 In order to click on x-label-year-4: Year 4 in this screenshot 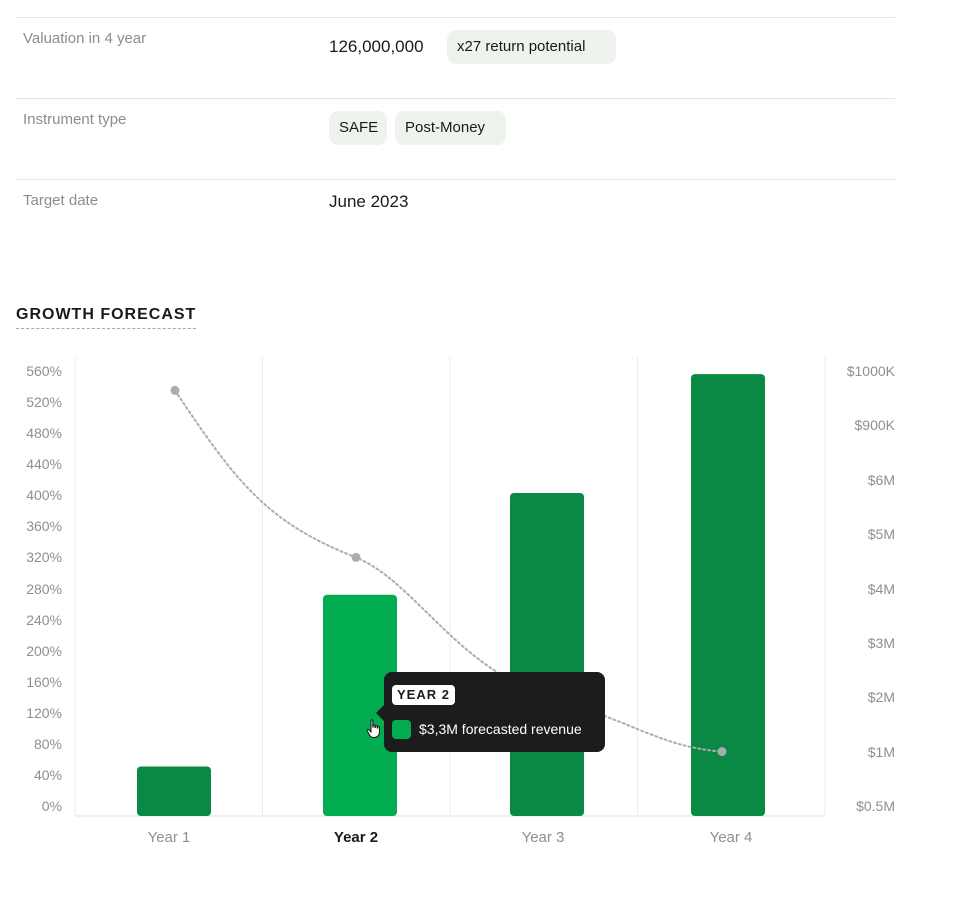, I will do `click(731, 837)`.